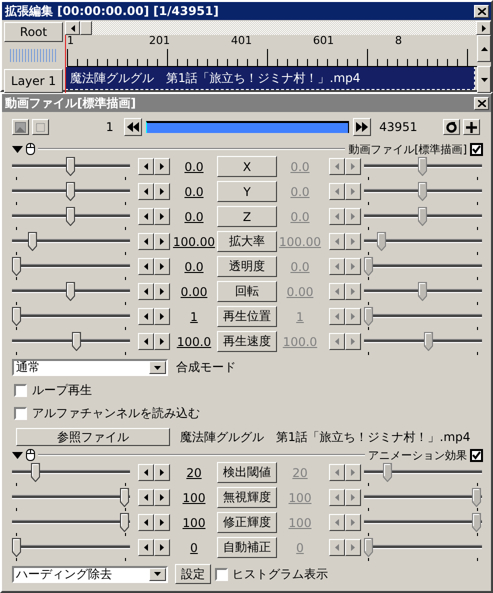  I want to click on blend-mode-dropdown: 通常, so click(90, 367).